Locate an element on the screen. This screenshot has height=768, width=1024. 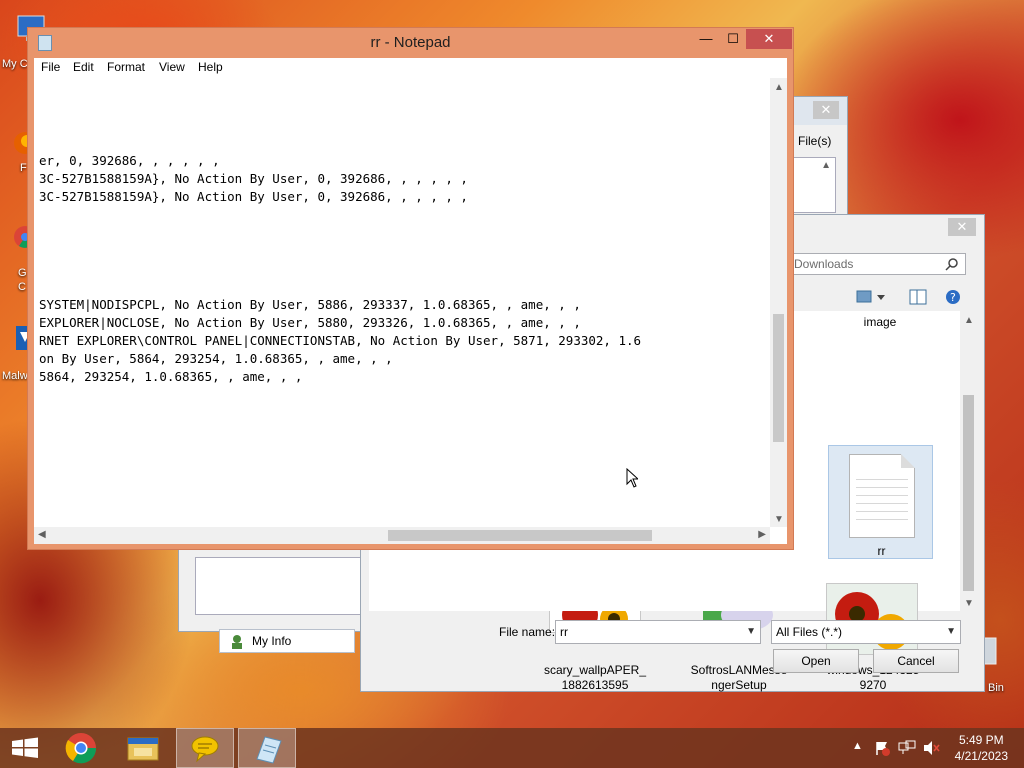
desktop-label-chrome: G C is located at coordinates (22, 280).